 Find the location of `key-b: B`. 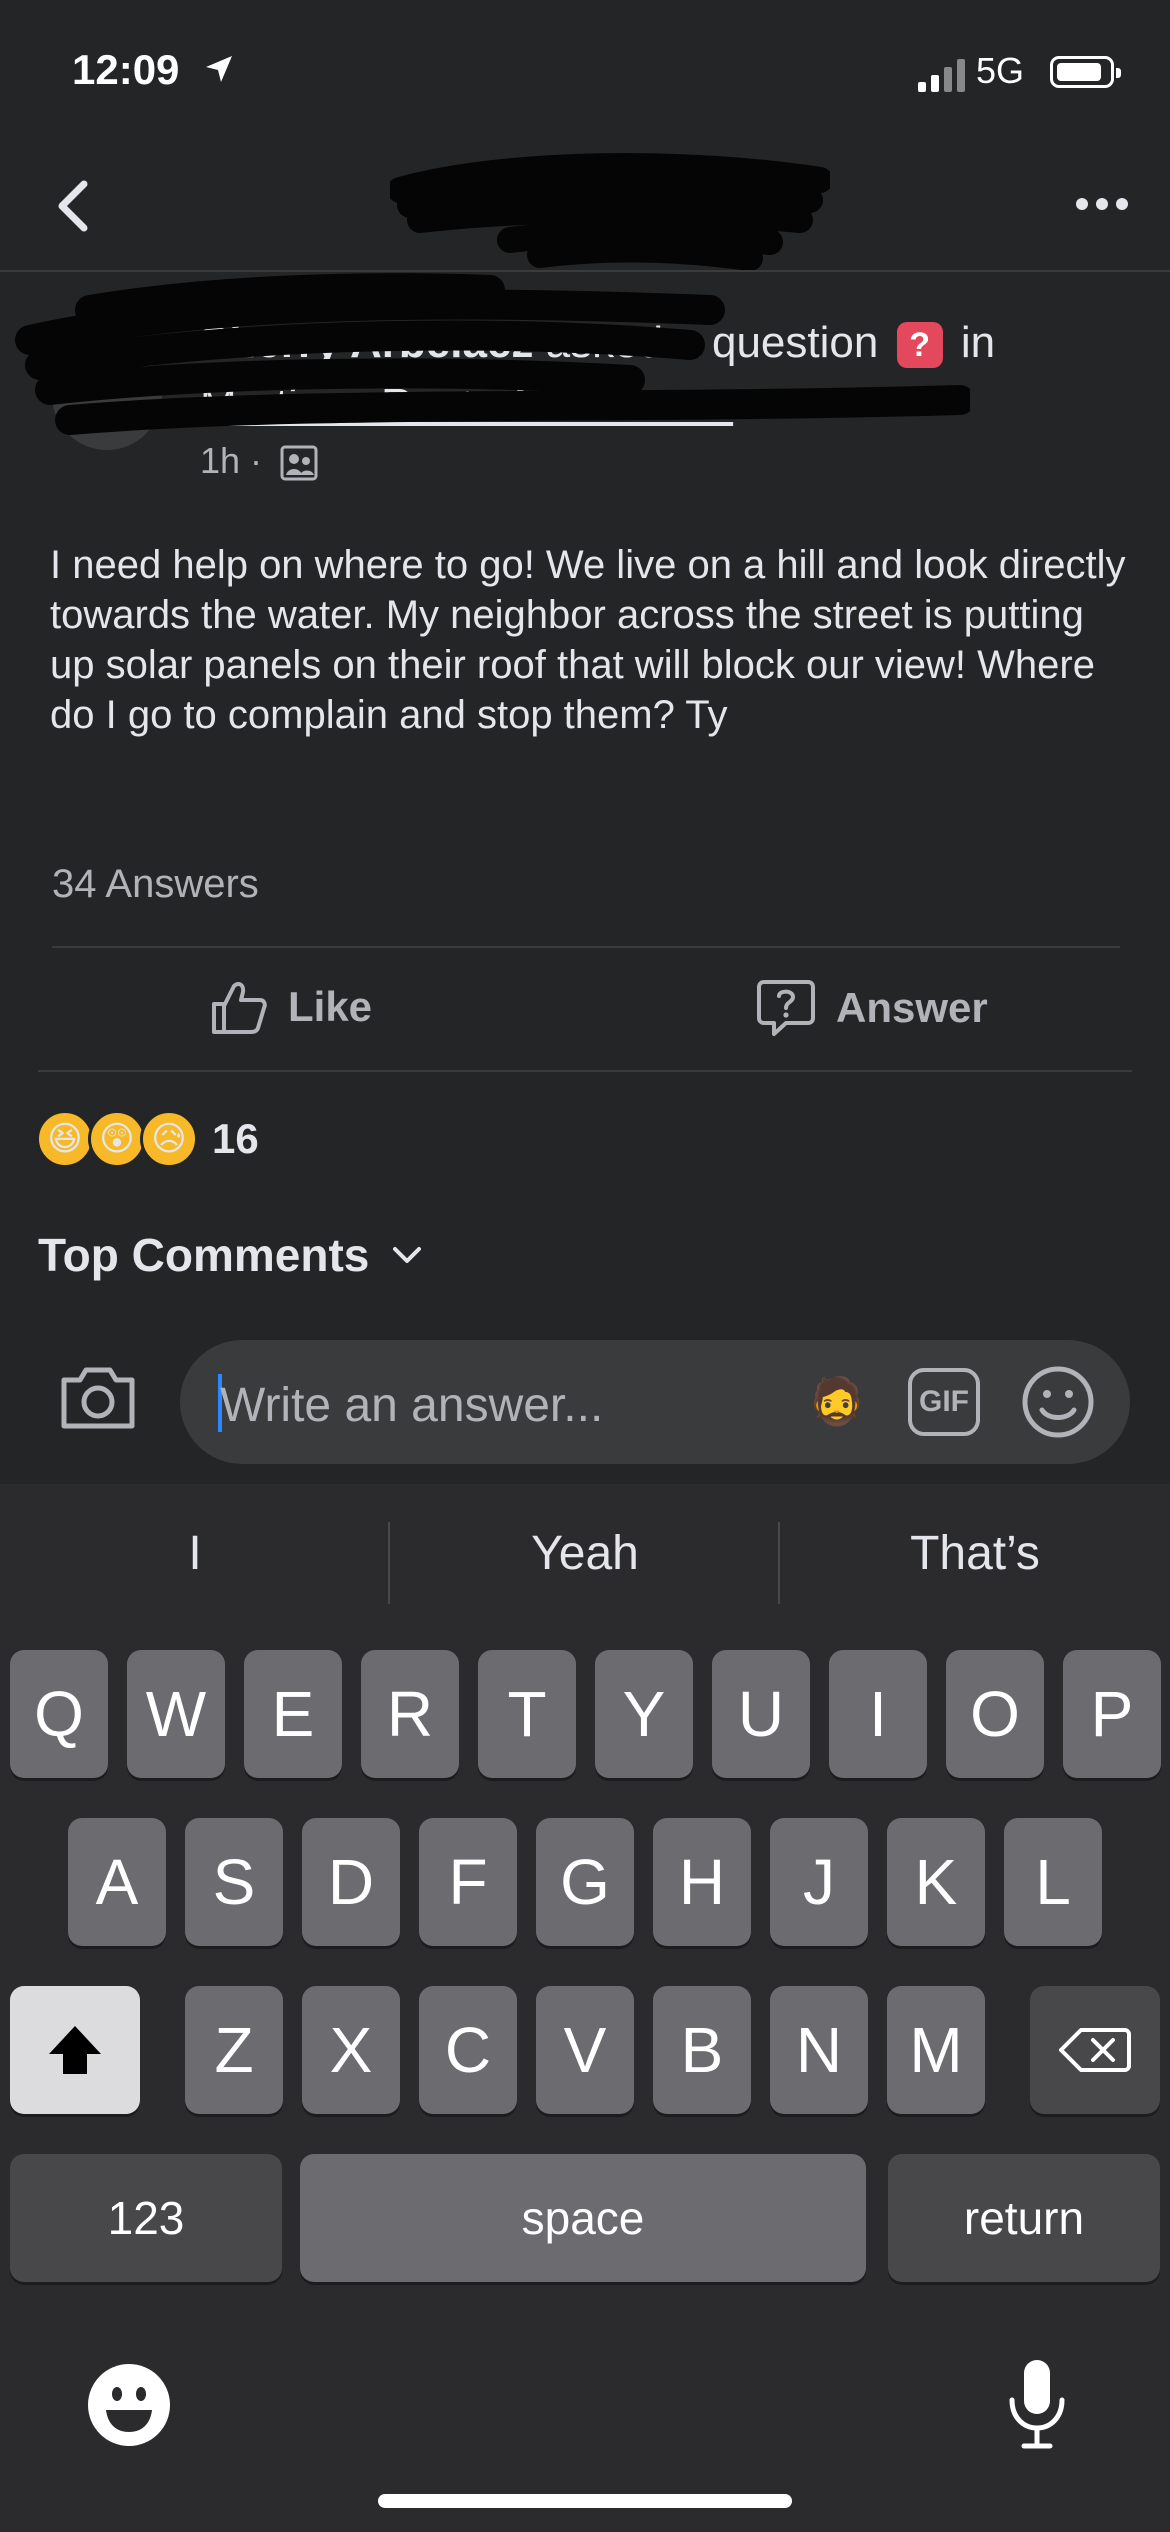

key-b: B is located at coordinates (702, 2050).